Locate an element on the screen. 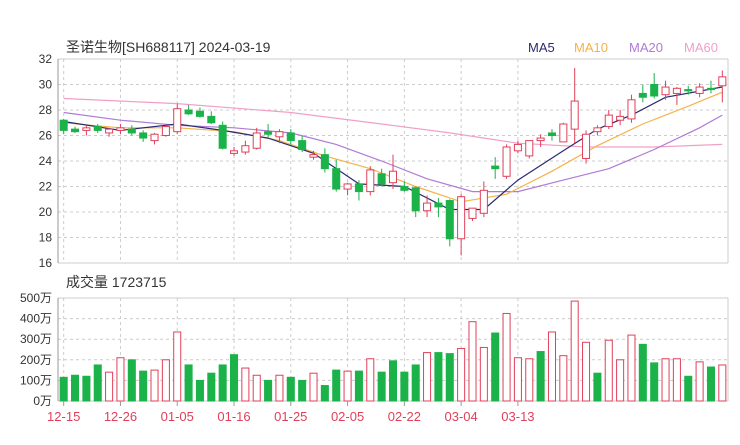 This screenshot has width=740, height=445. x-tick-label: 12-15 is located at coordinates (63, 416).